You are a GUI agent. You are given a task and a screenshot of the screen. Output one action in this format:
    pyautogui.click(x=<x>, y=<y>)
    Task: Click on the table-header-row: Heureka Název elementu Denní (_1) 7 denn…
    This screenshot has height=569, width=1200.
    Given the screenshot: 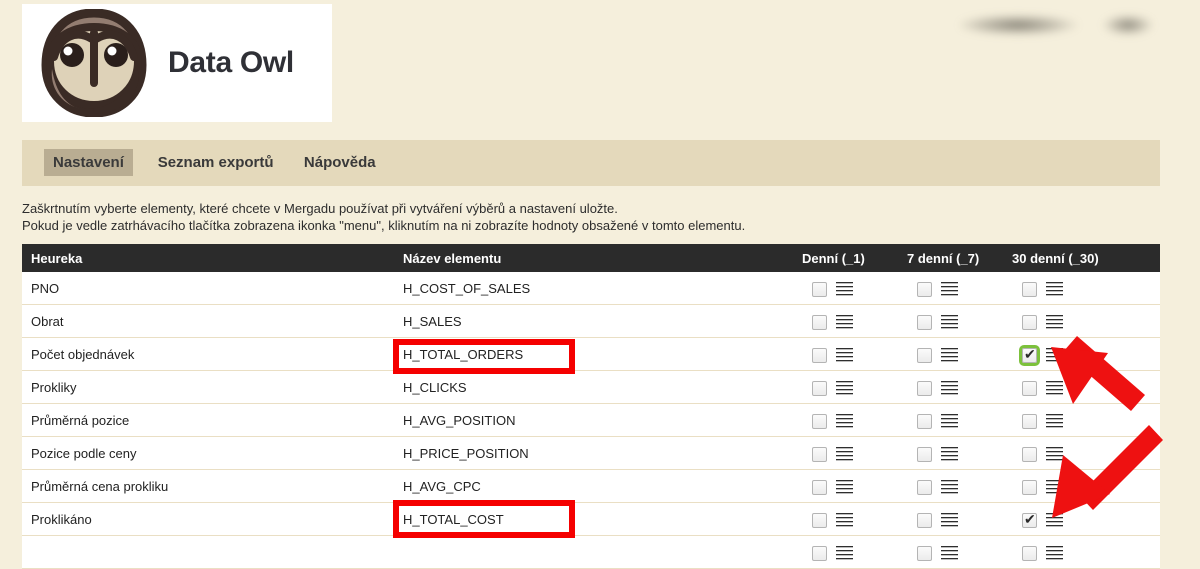 What is the action you would take?
    pyautogui.click(x=591, y=258)
    